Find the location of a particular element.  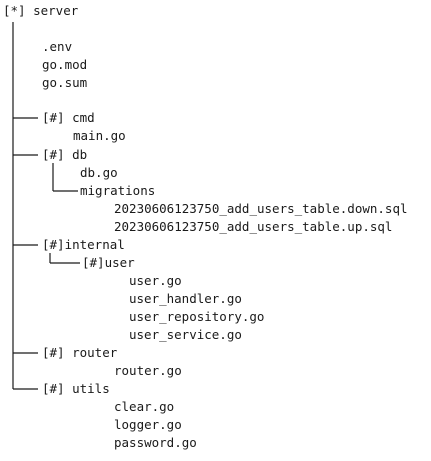

node-gosum: go.sum is located at coordinates (65, 82).